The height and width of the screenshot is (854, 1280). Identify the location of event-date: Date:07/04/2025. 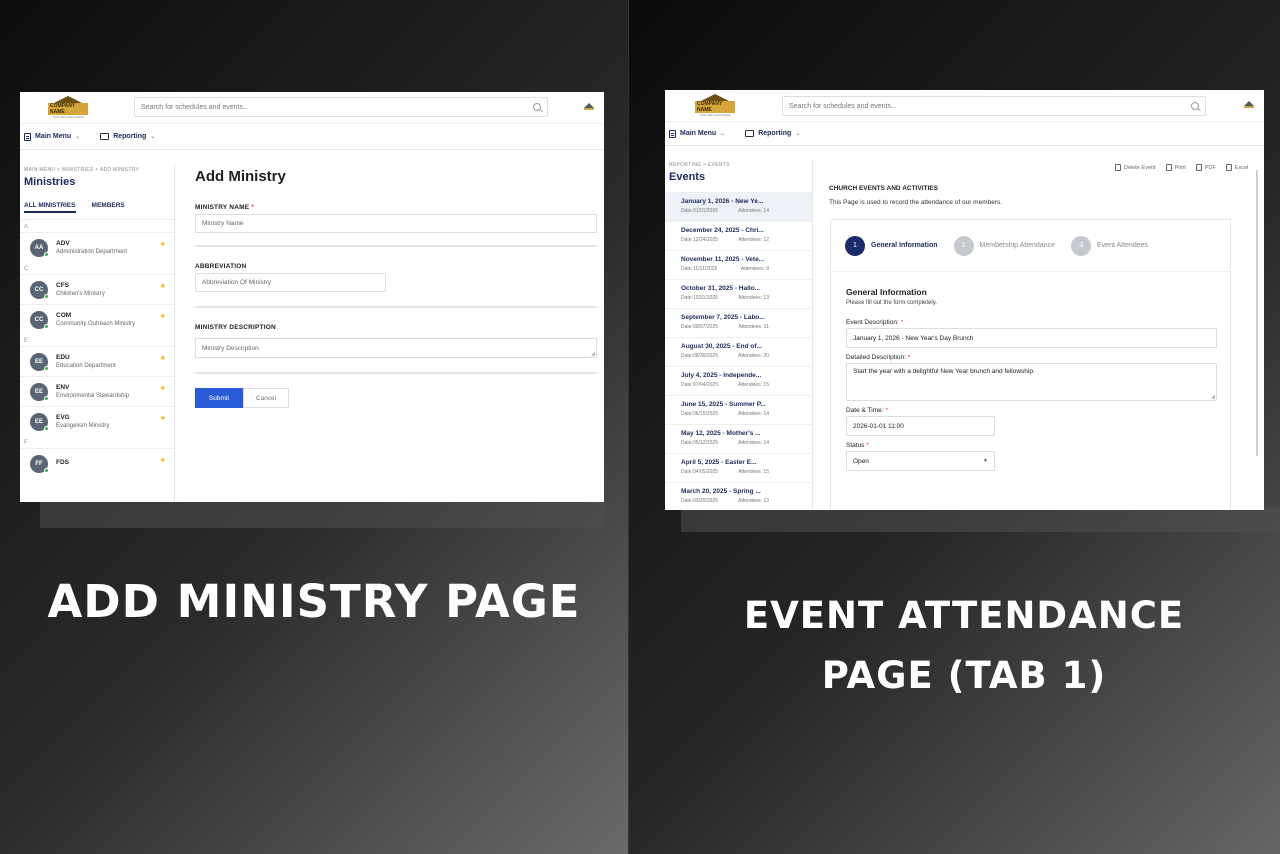
(699, 385).